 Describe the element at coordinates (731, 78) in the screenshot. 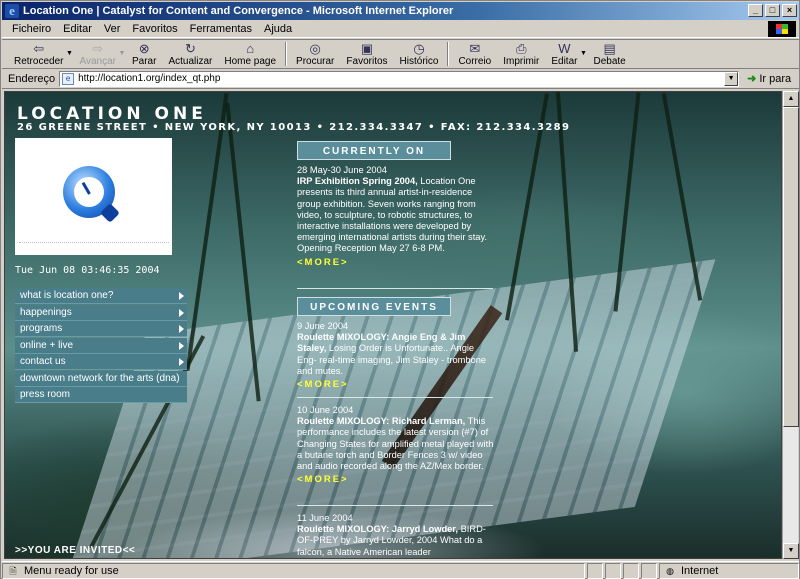

I see `address-dropdown-icon: ▼` at that location.